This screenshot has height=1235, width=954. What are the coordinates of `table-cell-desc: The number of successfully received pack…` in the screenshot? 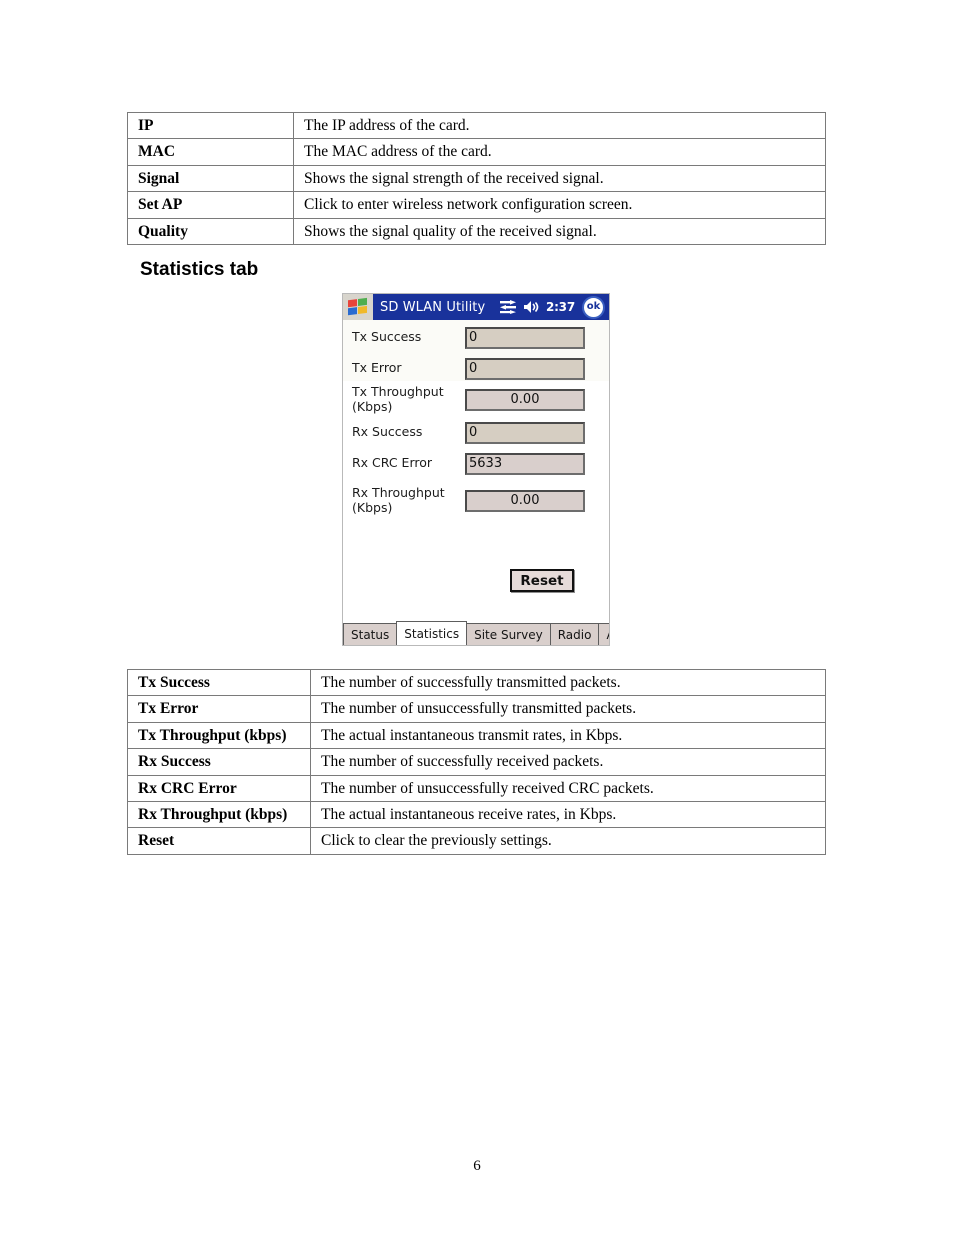 It's located at (568, 762).